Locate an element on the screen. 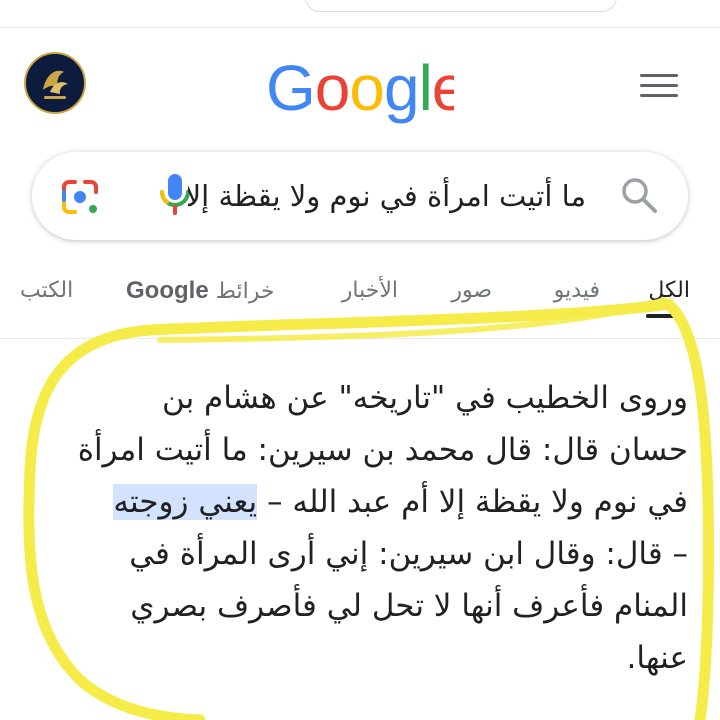 The image size is (720, 720). logo-letter: e is located at coordinates (443, 88).